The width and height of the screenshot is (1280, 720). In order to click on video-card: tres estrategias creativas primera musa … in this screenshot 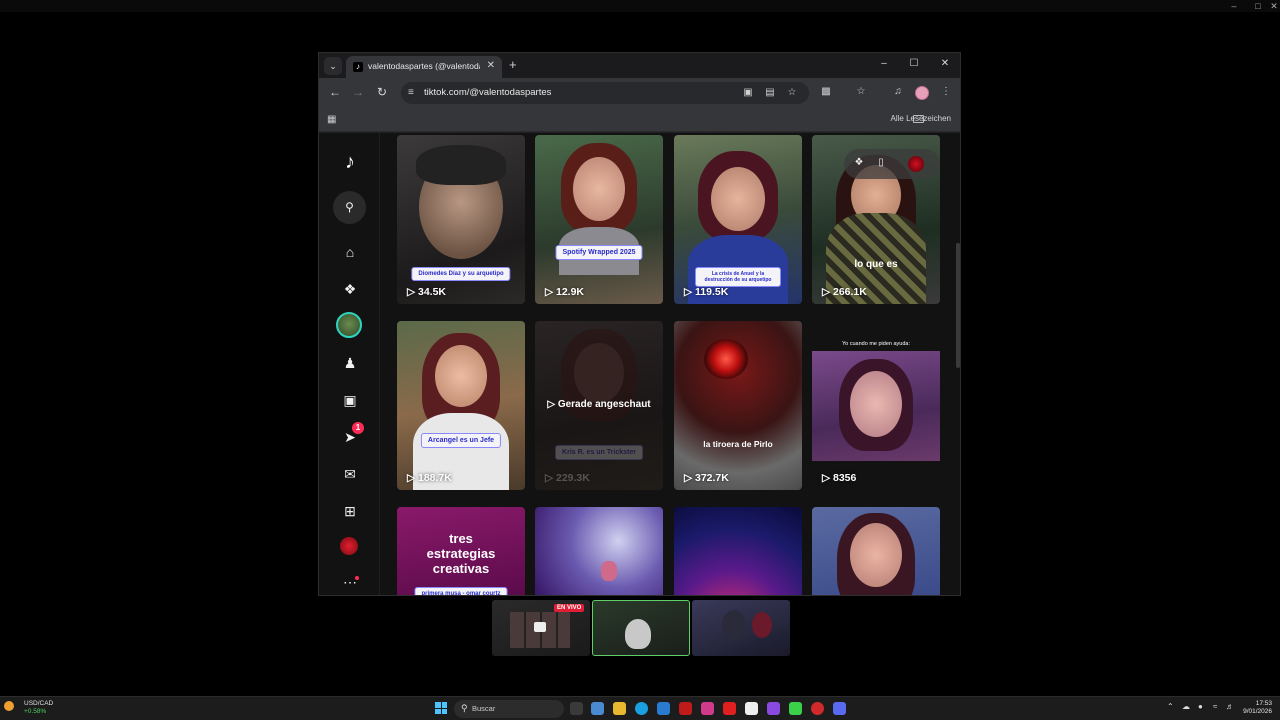, I will do `click(461, 551)`.